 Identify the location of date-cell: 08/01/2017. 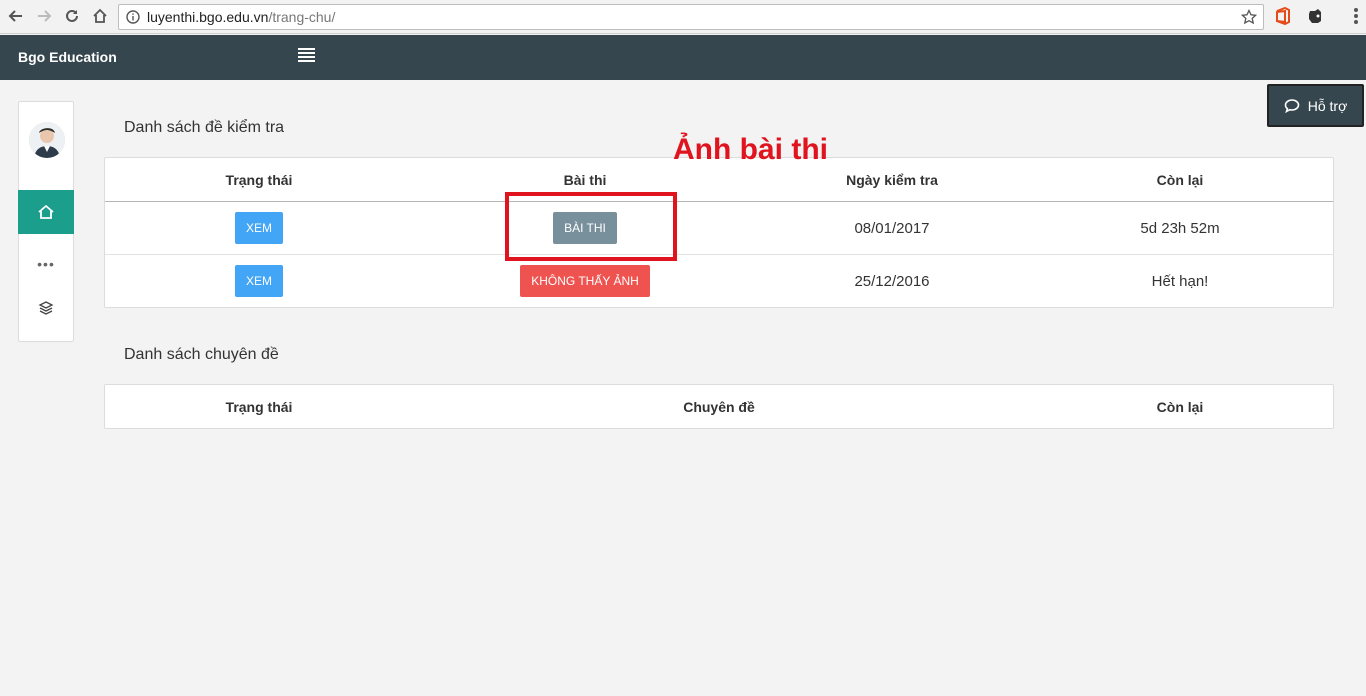
(892, 228).